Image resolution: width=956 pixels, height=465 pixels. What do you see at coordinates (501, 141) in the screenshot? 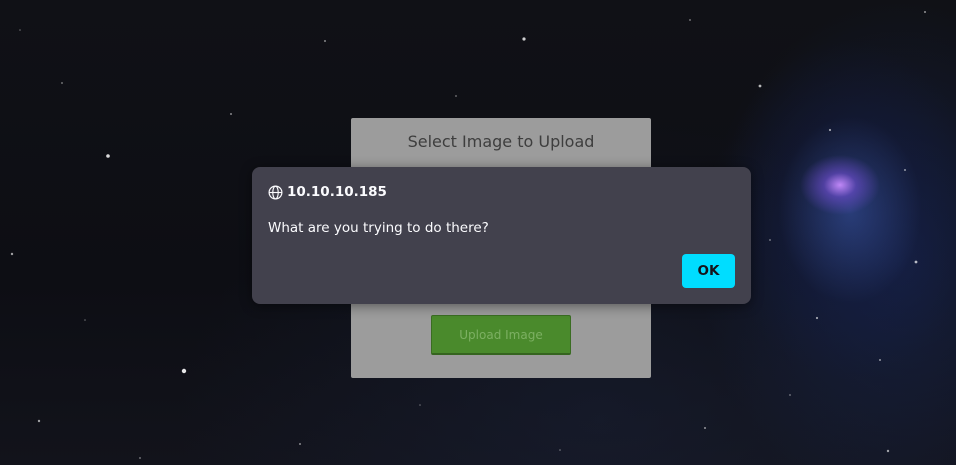
I see `upload-panel-title: Select Image to Upload` at bounding box center [501, 141].